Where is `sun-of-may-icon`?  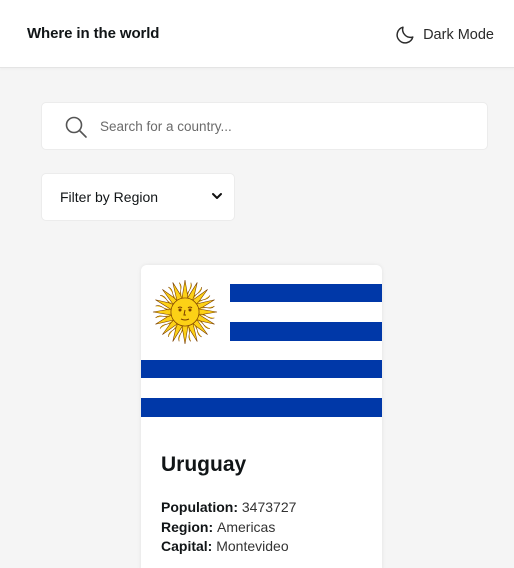 sun-of-may-icon is located at coordinates (185, 312).